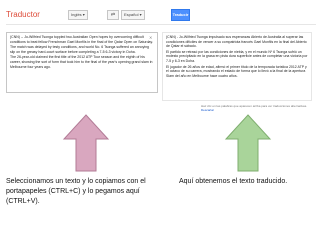 This screenshot has height=240, width=320. I want to click on caption-right: Aquí obtenemos el texto traducido., so click(233, 181).